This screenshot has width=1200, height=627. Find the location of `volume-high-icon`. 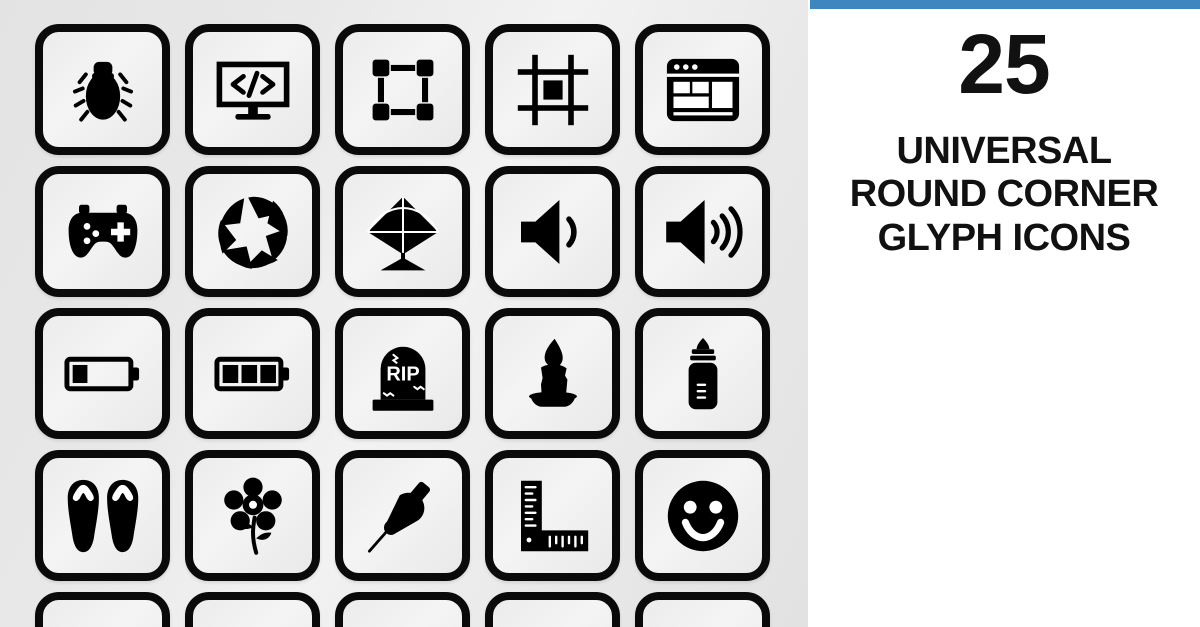

volume-high-icon is located at coordinates (703, 232).